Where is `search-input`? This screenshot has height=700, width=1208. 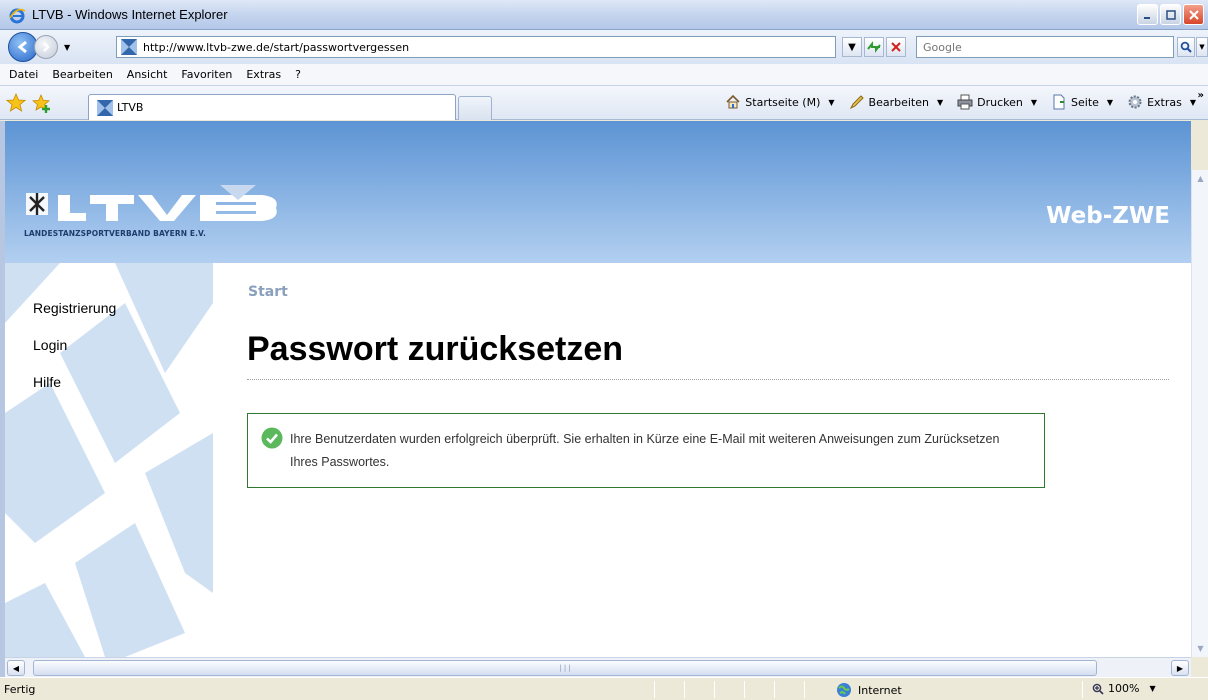
search-input is located at coordinates (1045, 47).